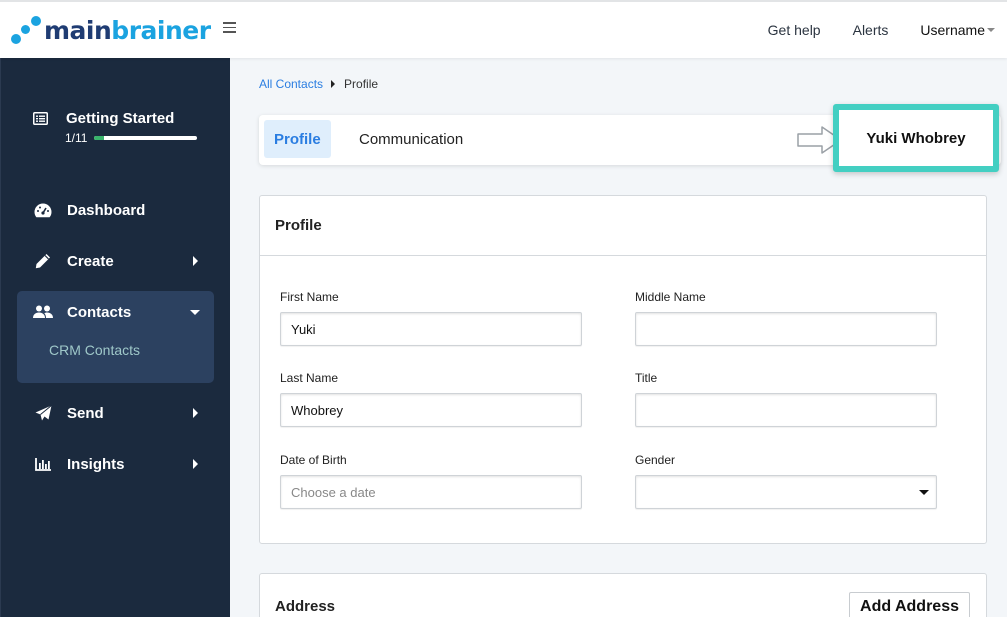 The image size is (1007, 617). What do you see at coordinates (26, 30) in the screenshot?
I see `logo-dots-icon` at bounding box center [26, 30].